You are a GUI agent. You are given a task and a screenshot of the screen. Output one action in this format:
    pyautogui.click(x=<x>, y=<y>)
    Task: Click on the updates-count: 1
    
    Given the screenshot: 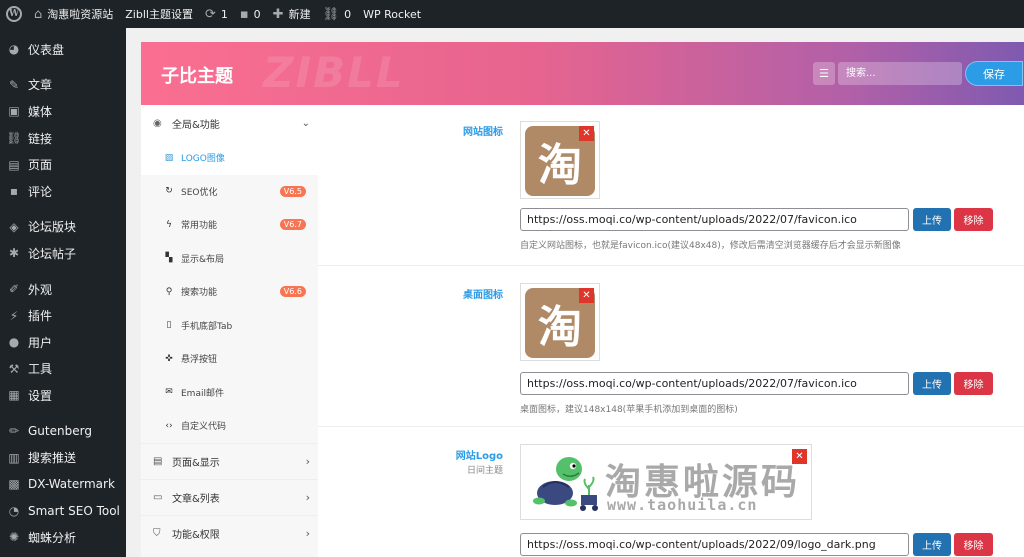 What is the action you would take?
    pyautogui.click(x=224, y=14)
    